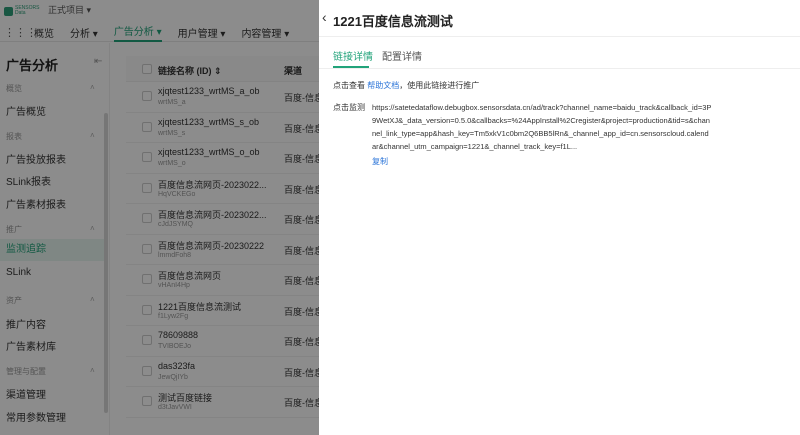 This screenshot has width=800, height=435. I want to click on intro-text: 点击查看 帮助文档，使用此链接进行推广, so click(406, 85).